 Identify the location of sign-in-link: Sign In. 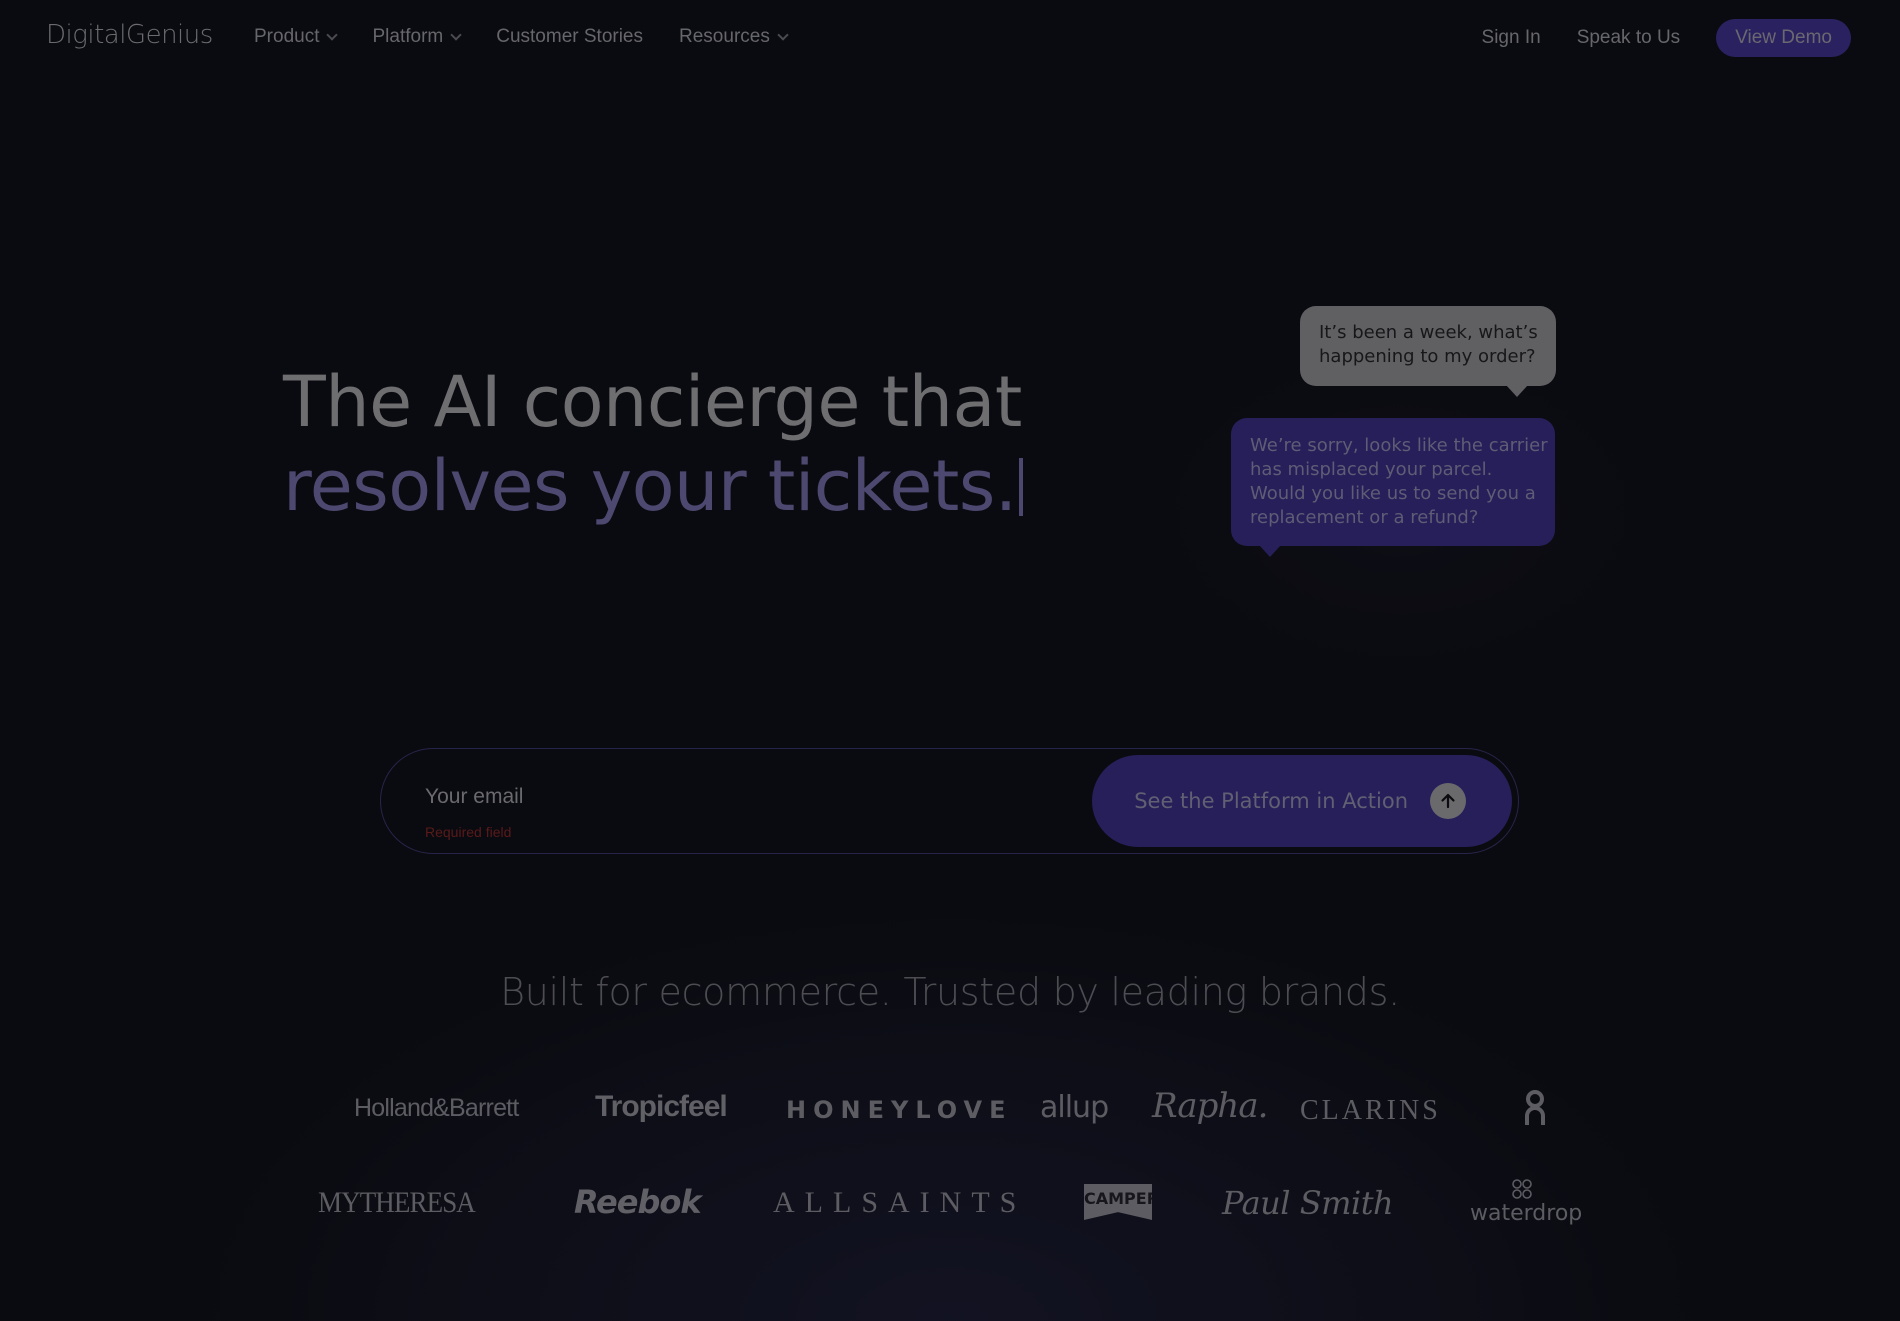
(1511, 38).